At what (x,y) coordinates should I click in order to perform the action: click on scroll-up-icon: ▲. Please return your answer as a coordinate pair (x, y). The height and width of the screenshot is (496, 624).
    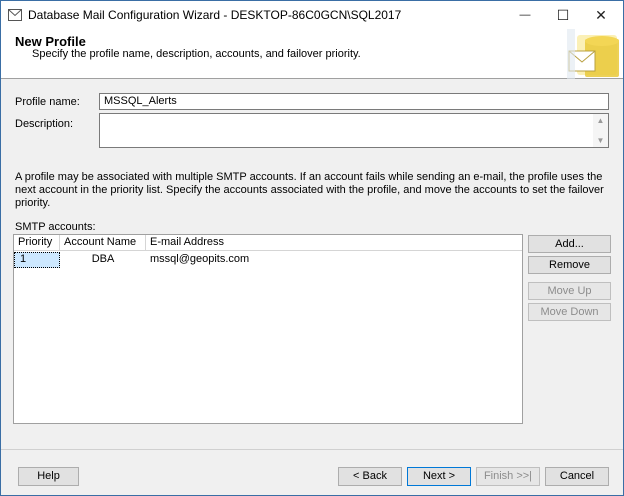
    Looking at the image, I should click on (601, 120).